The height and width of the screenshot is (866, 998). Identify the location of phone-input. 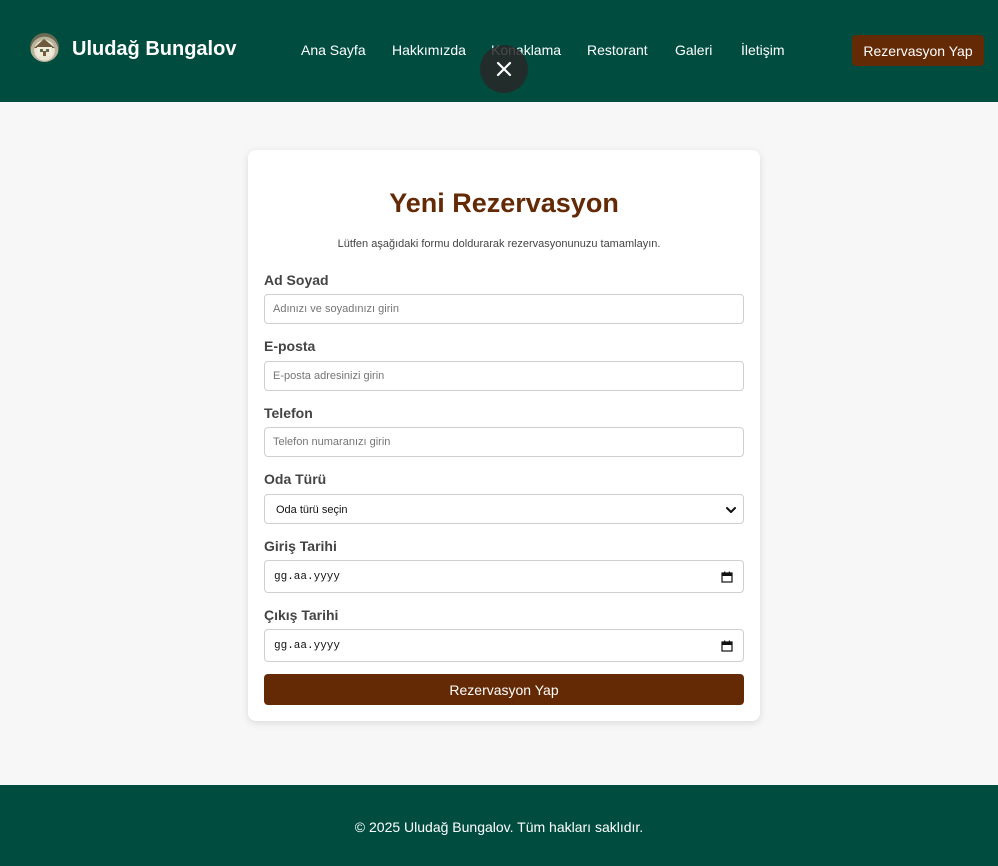
(504, 442).